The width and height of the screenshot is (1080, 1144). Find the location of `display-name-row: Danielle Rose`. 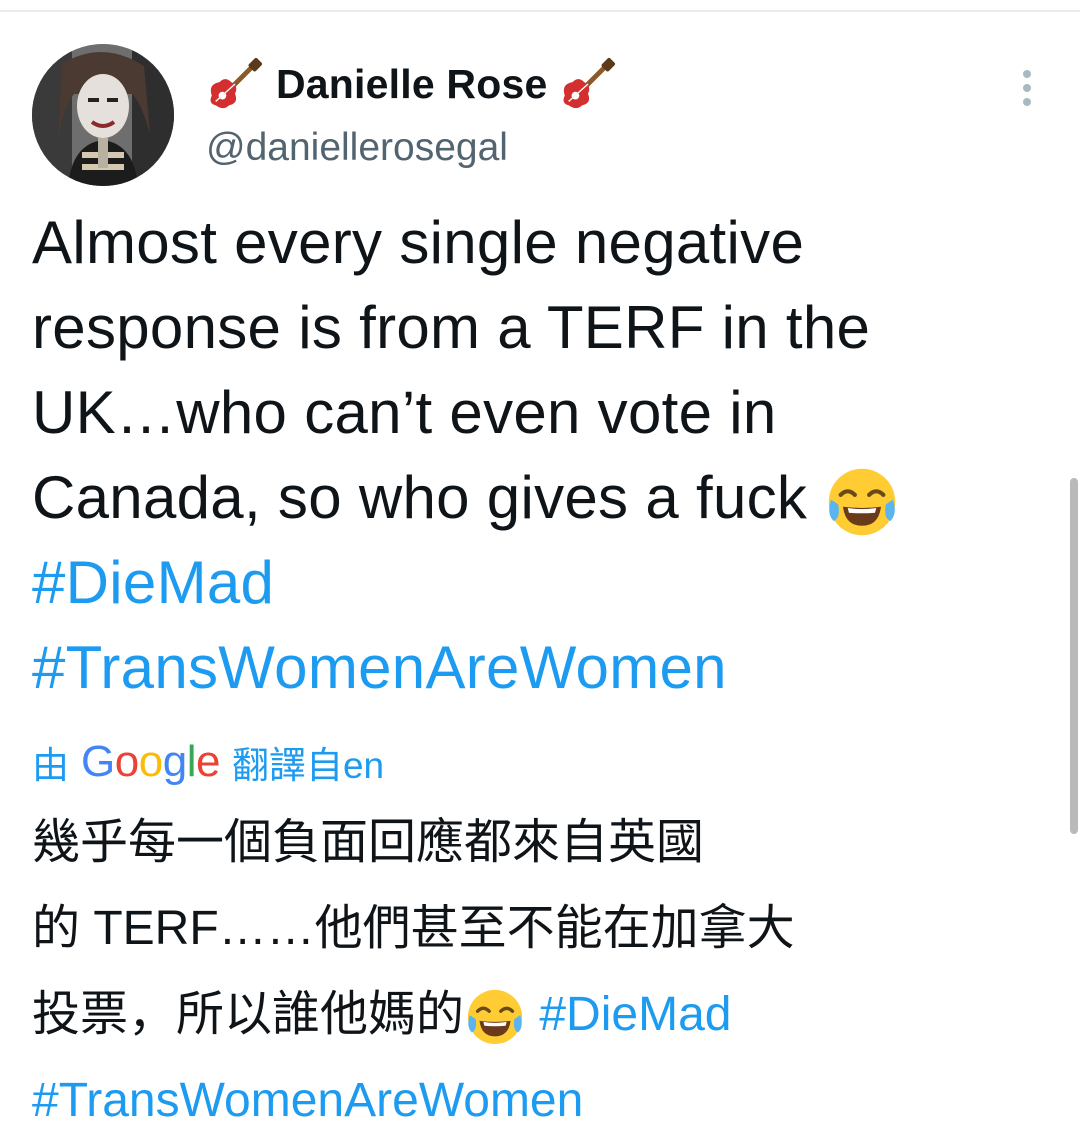

display-name-row: Danielle Rose is located at coordinates (411, 84).